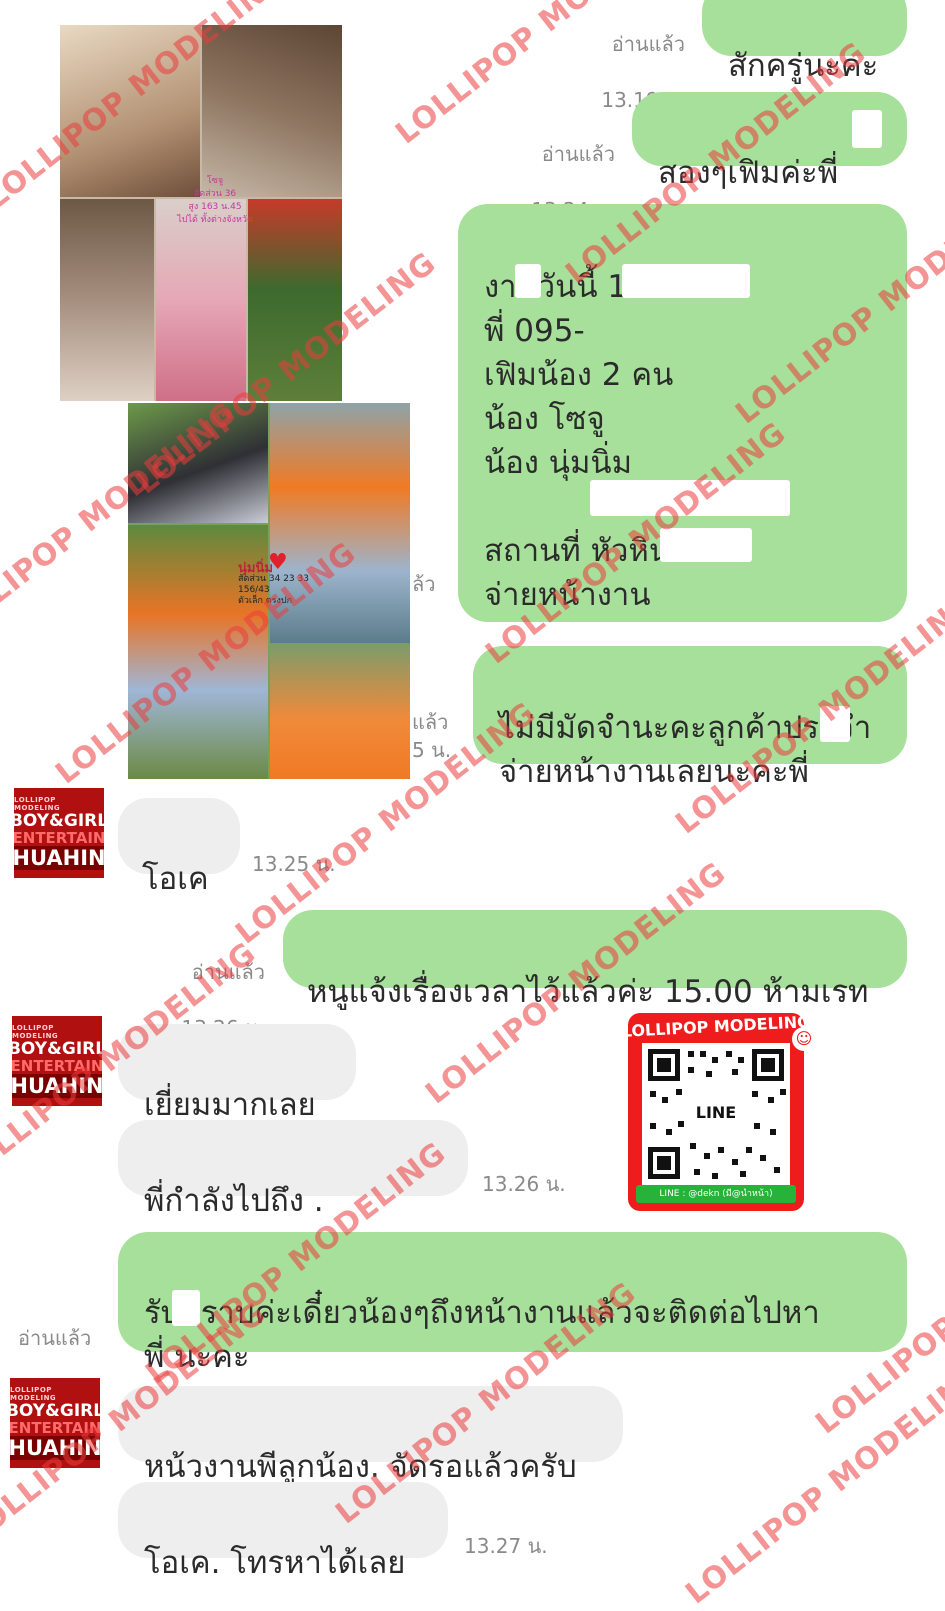 The width and height of the screenshot is (945, 1611). I want to click on message-text: พี่กำลังไปถึง ., so click(234, 1201).